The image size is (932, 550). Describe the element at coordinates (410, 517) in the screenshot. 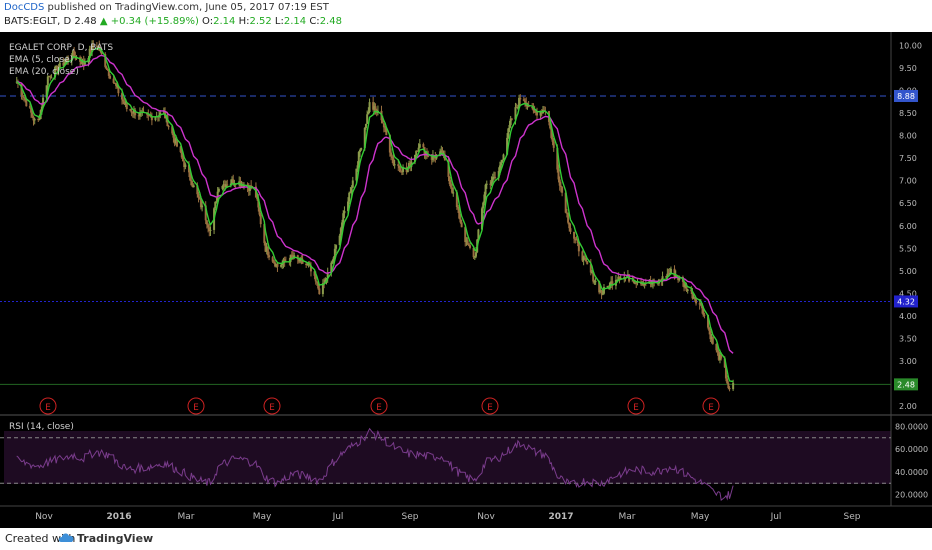

I see `time-tick-label: Sep` at that location.